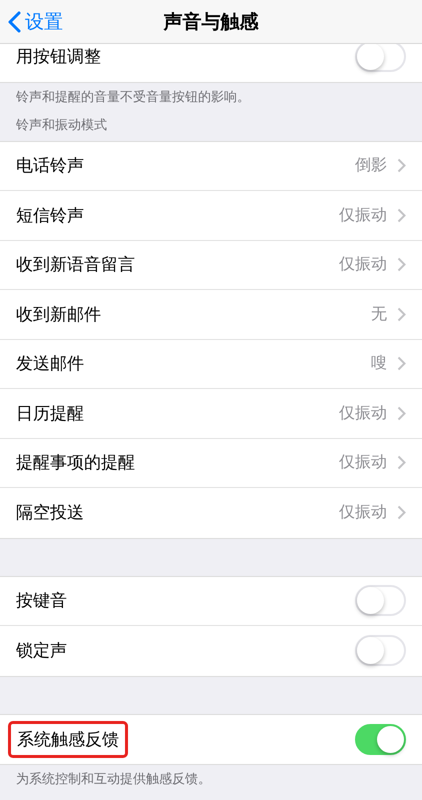  I want to click on highlighted-label: 系统触感反馈, so click(68, 739).